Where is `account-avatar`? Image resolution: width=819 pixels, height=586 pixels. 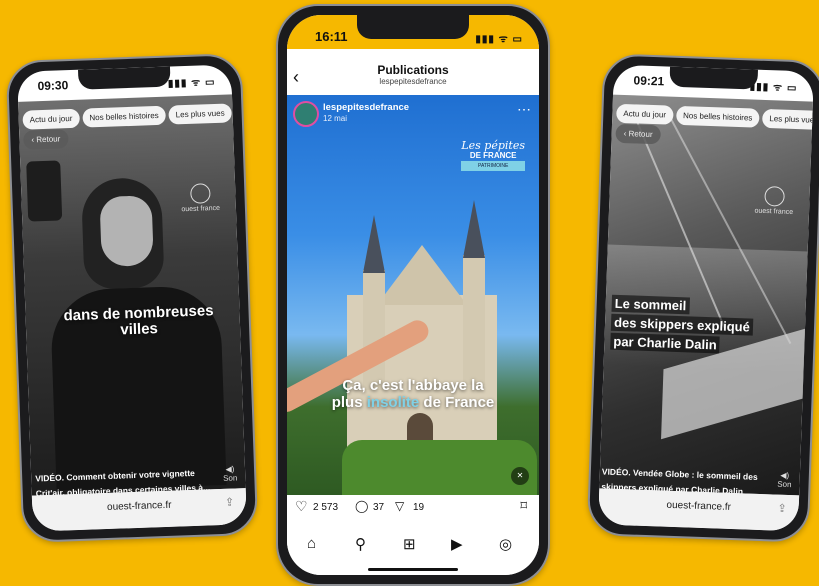 account-avatar is located at coordinates (306, 114).